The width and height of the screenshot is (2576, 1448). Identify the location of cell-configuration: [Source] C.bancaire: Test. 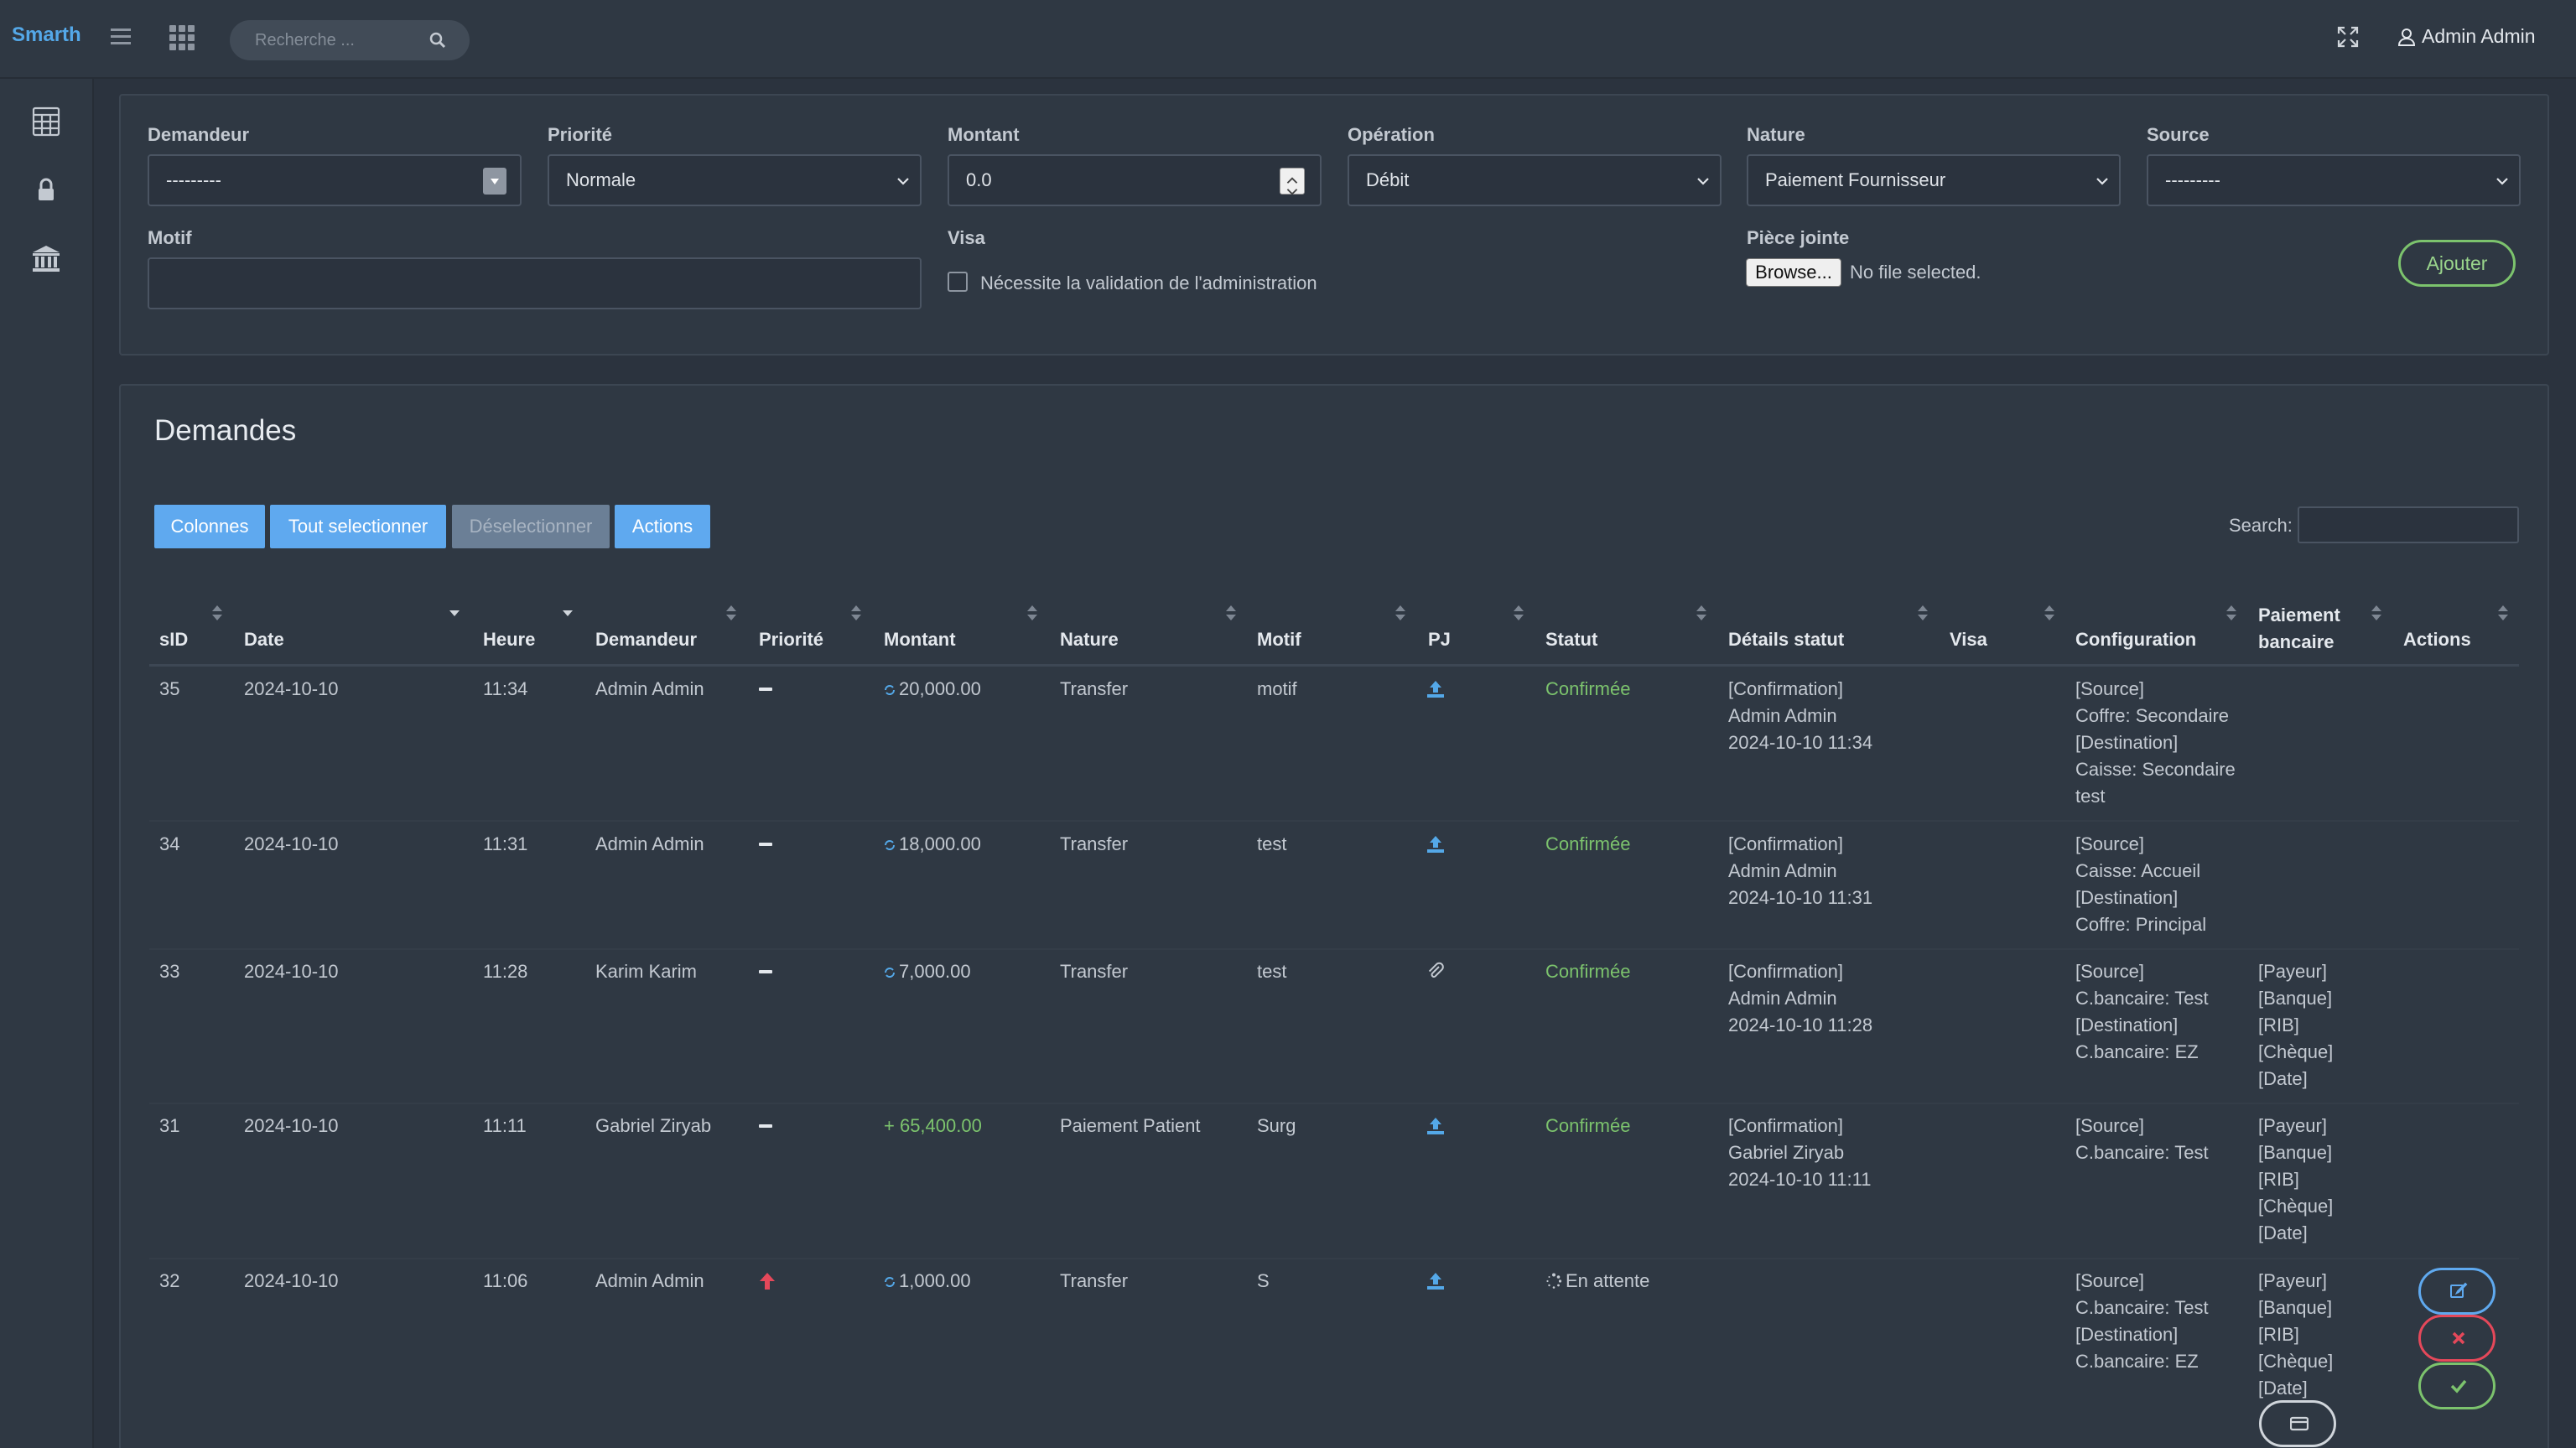
(2142, 1139).